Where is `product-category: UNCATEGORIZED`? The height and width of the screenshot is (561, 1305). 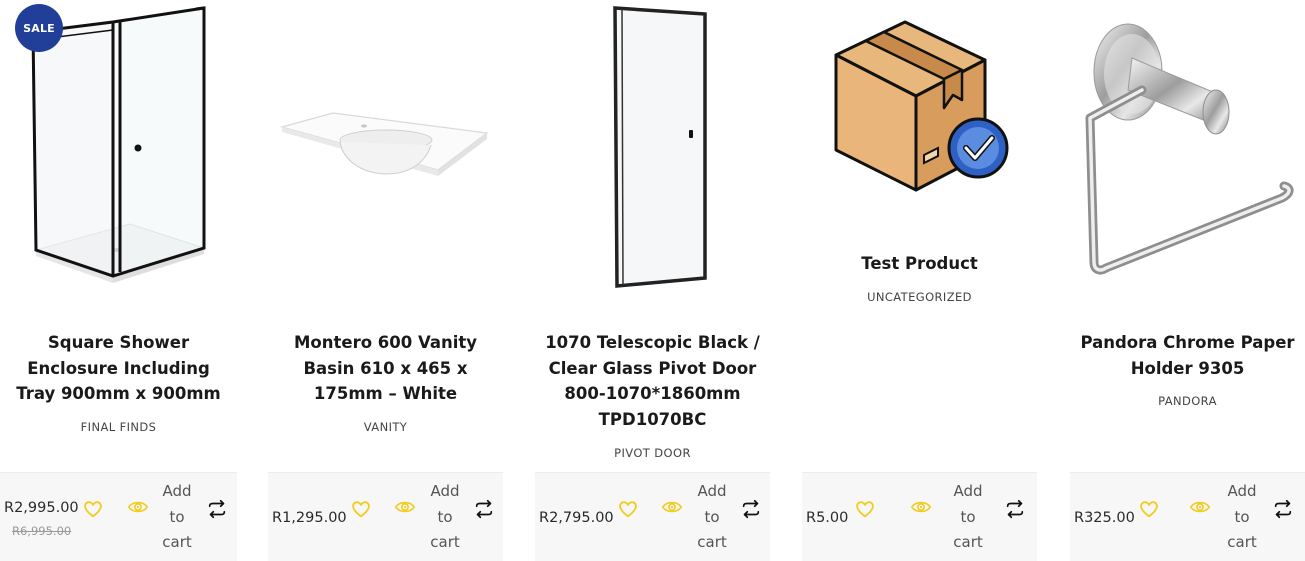
product-category: UNCATEGORIZED is located at coordinates (919, 297).